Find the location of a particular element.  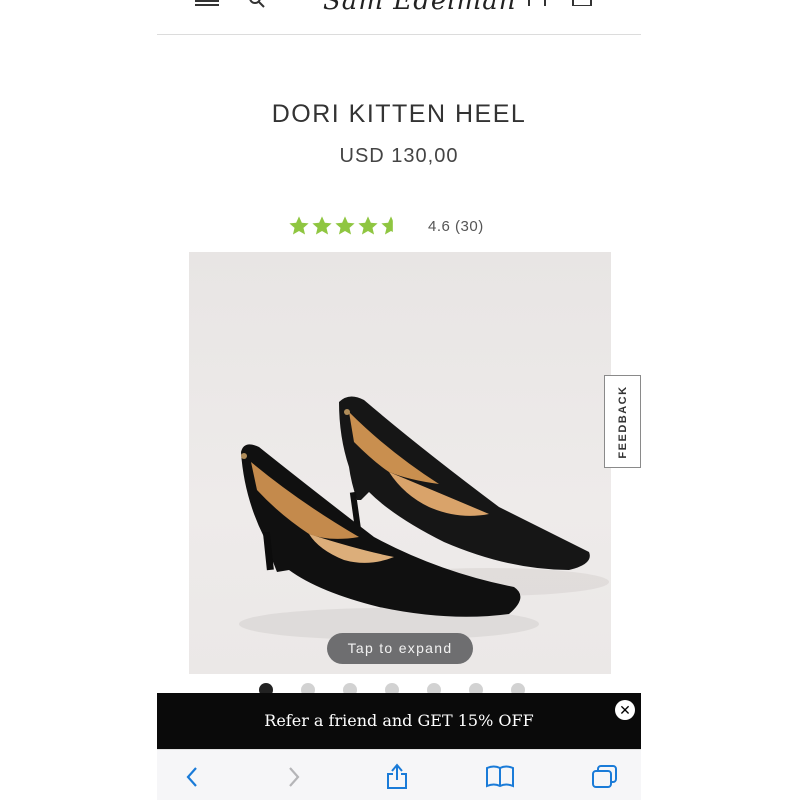

rating-stars is located at coordinates (345, 226).